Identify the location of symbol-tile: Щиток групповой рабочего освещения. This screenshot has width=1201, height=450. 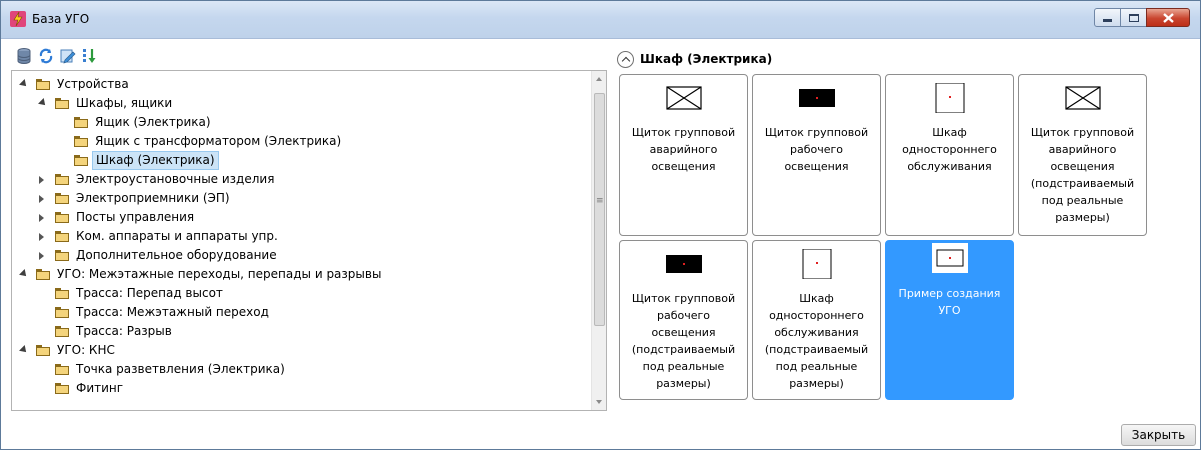
(816, 155).